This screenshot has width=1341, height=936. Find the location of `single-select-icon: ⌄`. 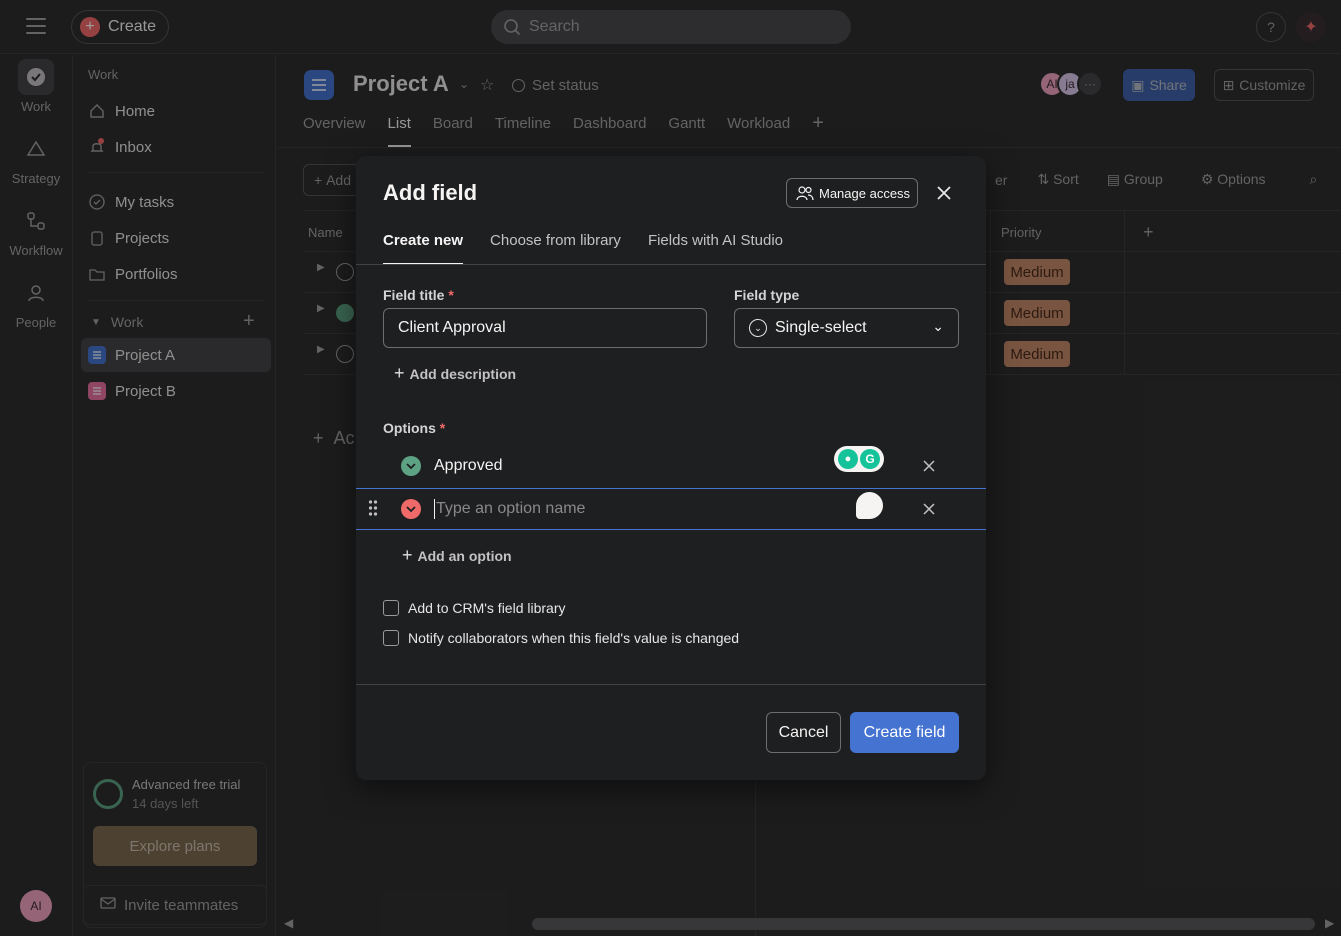

single-select-icon: ⌄ is located at coordinates (758, 328).